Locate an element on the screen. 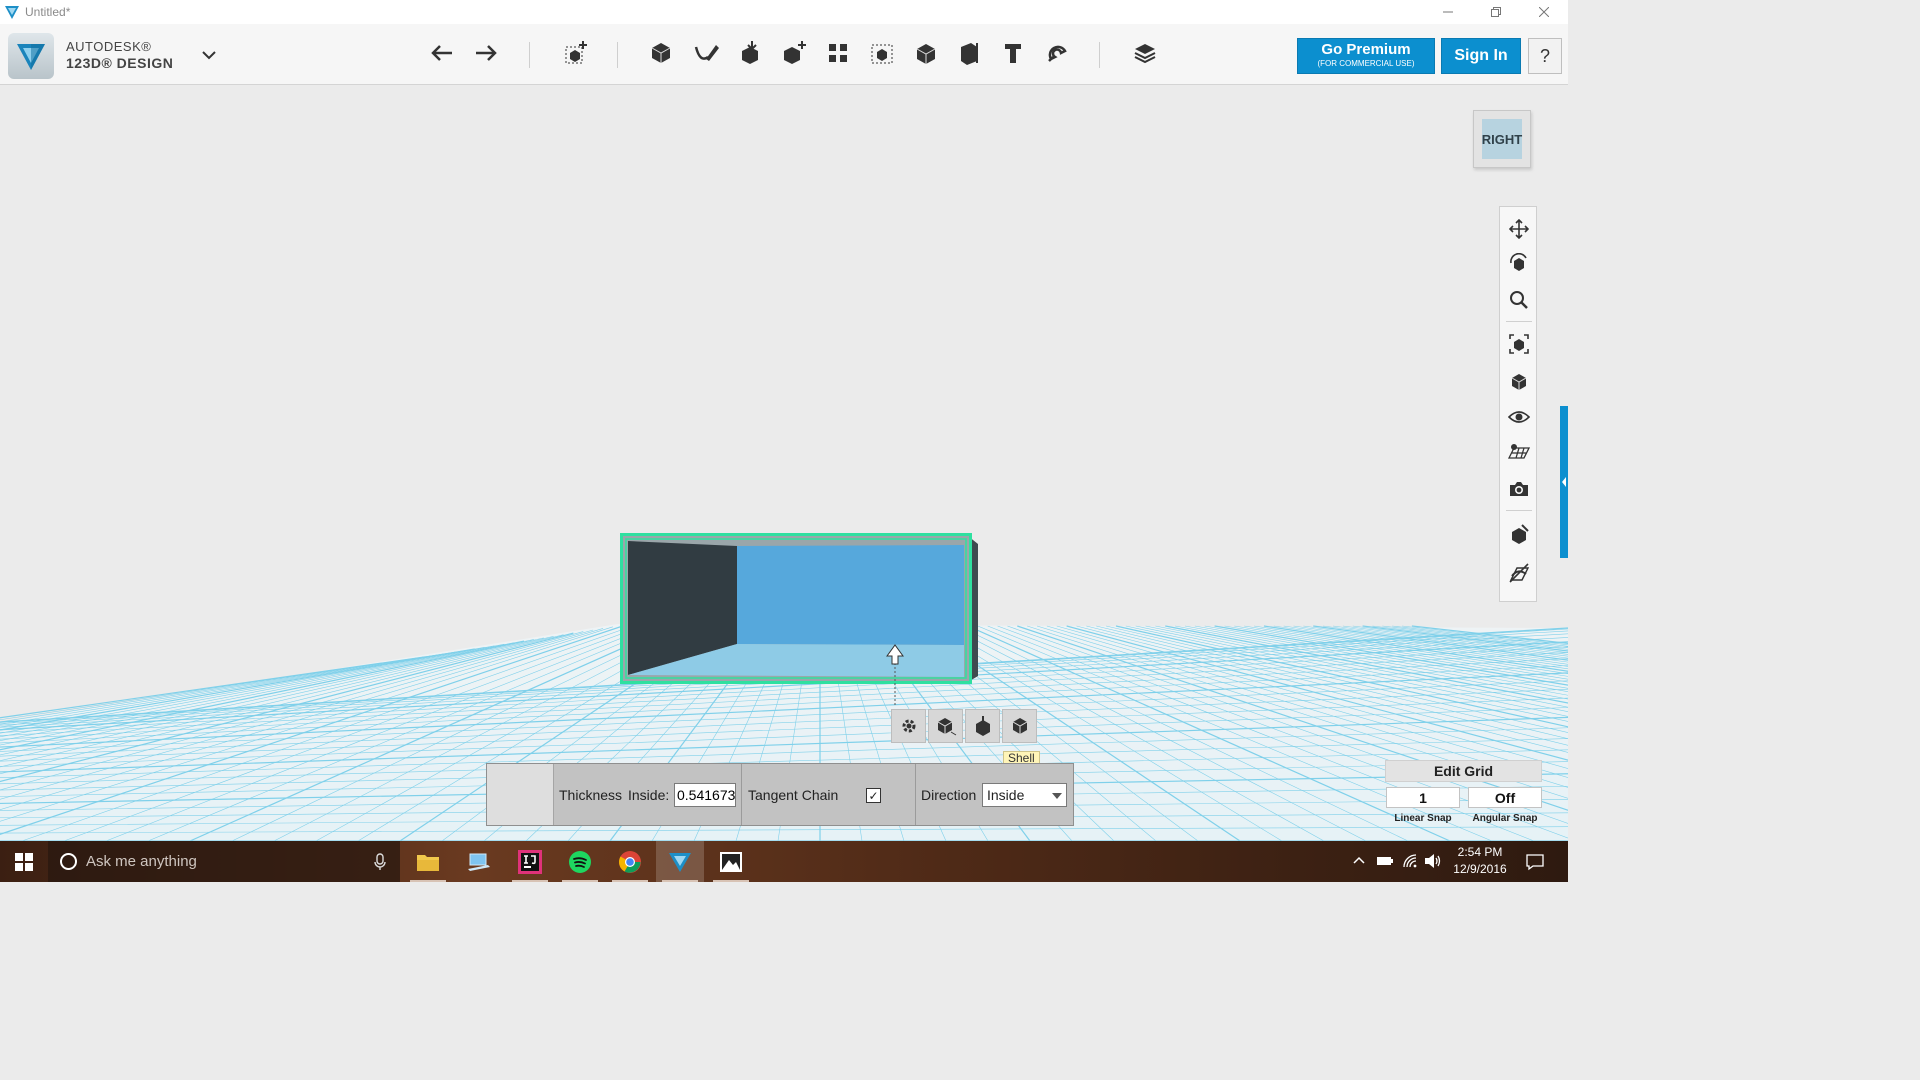 Image resolution: width=1920 pixels, height=1080 pixels. direction-select: Inside is located at coordinates (1024, 795).